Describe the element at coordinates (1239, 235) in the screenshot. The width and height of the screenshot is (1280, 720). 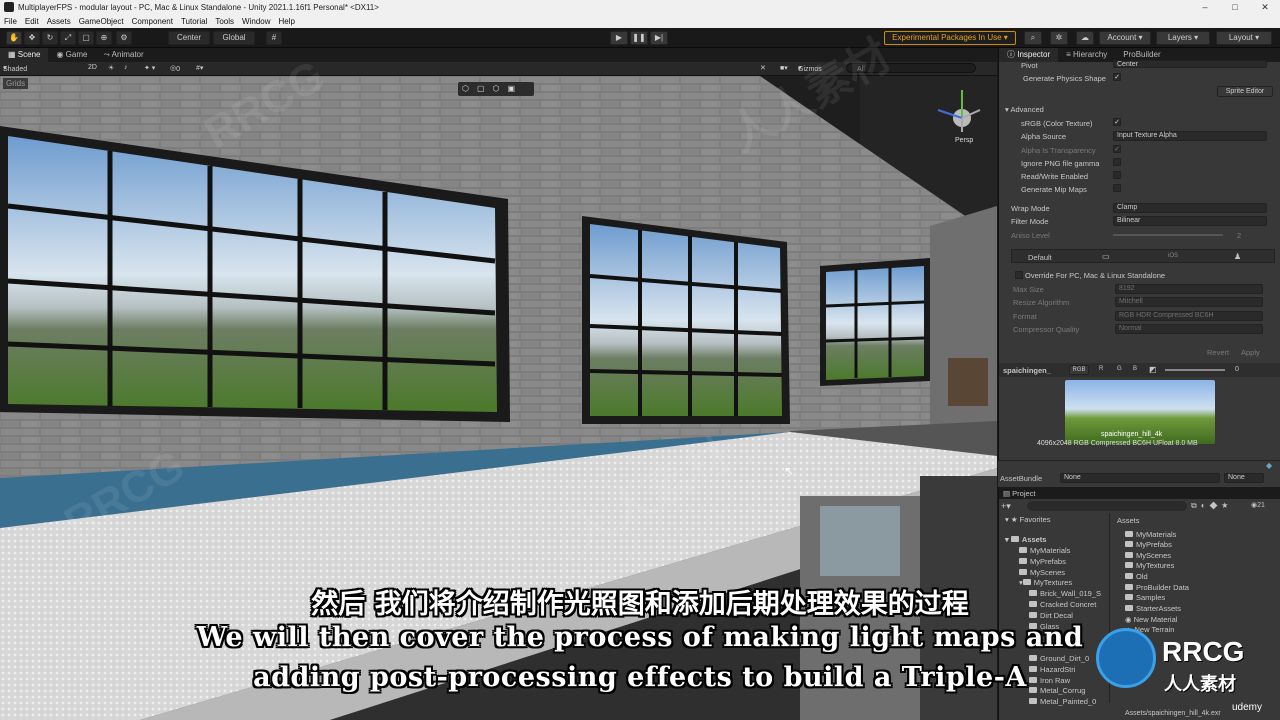
I see `aniso-value: 2` at that location.